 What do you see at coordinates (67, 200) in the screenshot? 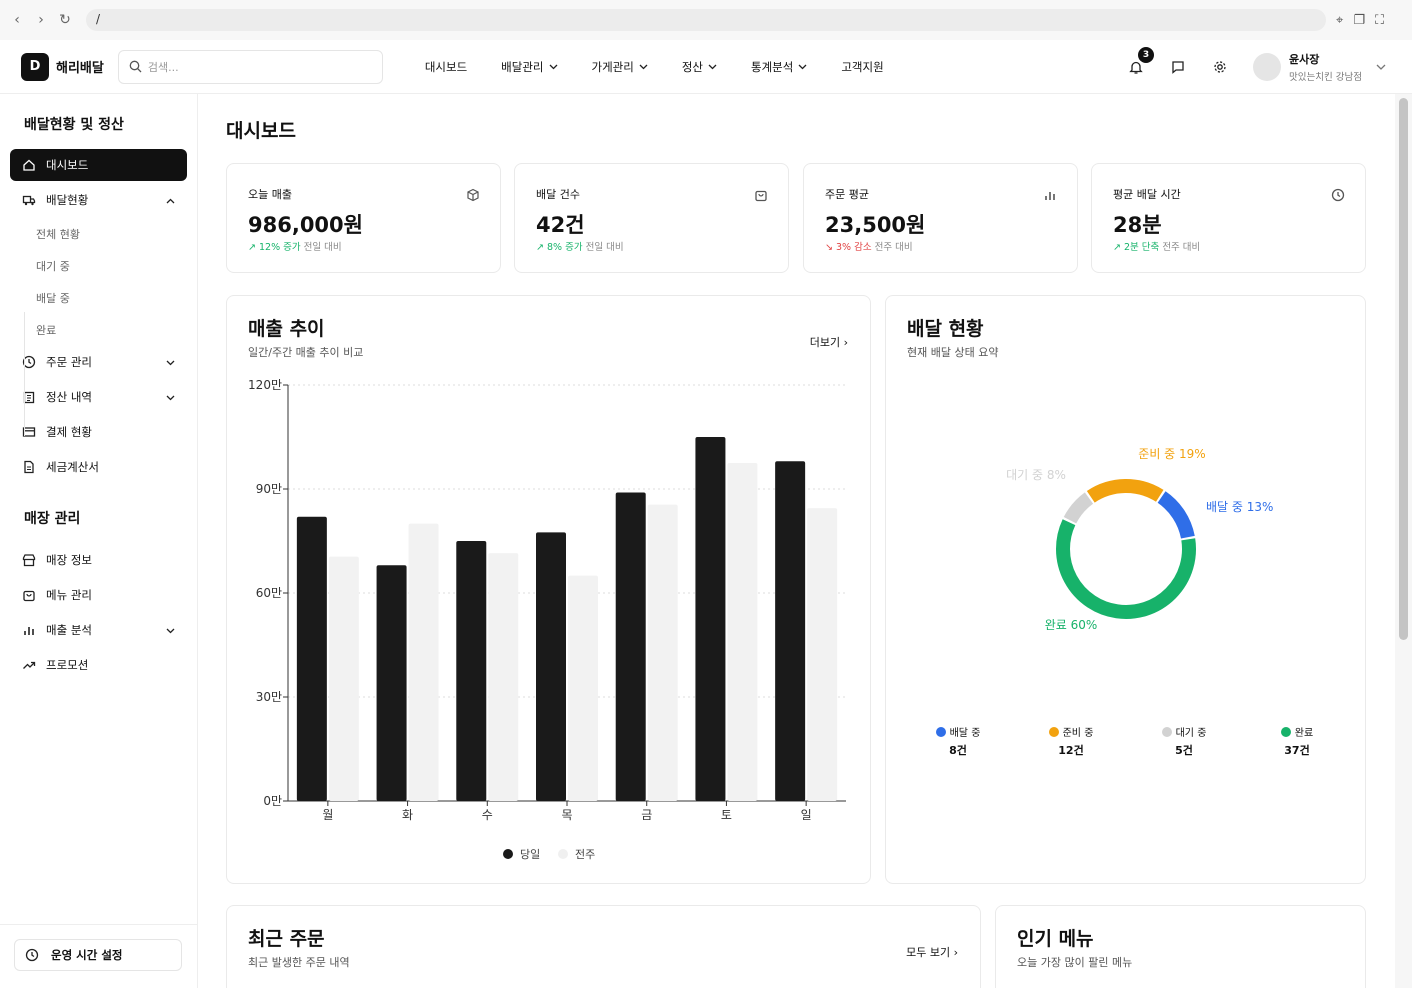
I see `sidebar-item-label: 배달현황` at bounding box center [67, 200].